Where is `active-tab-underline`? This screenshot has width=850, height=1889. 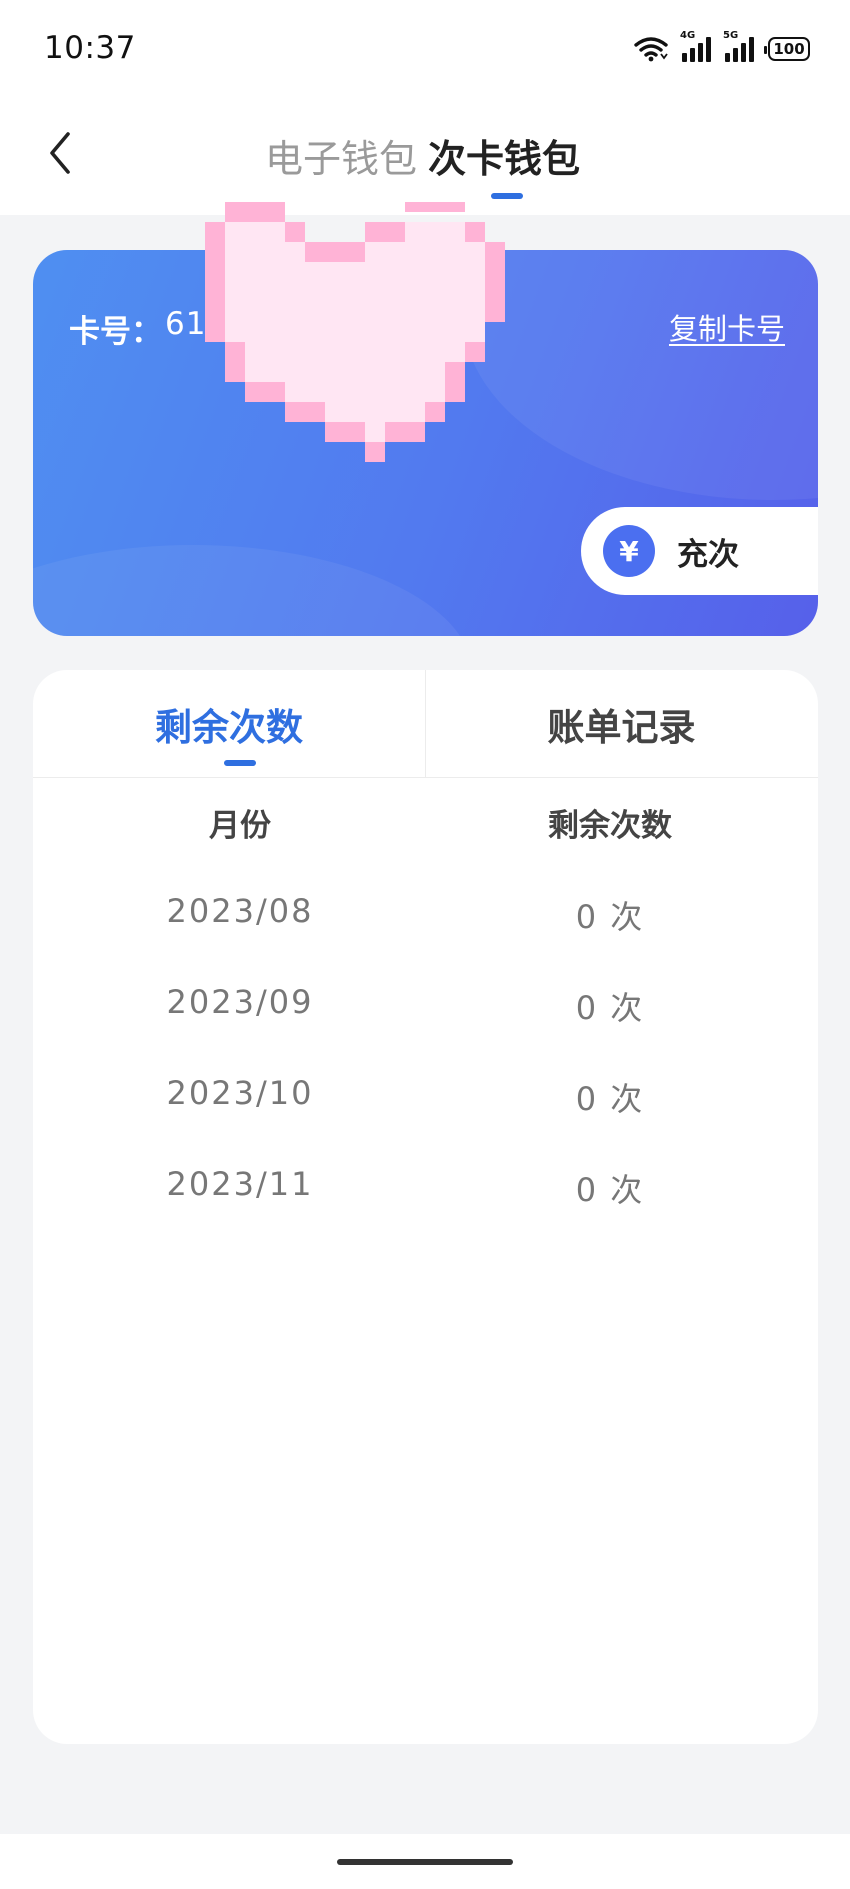
active-tab-underline is located at coordinates (507, 196).